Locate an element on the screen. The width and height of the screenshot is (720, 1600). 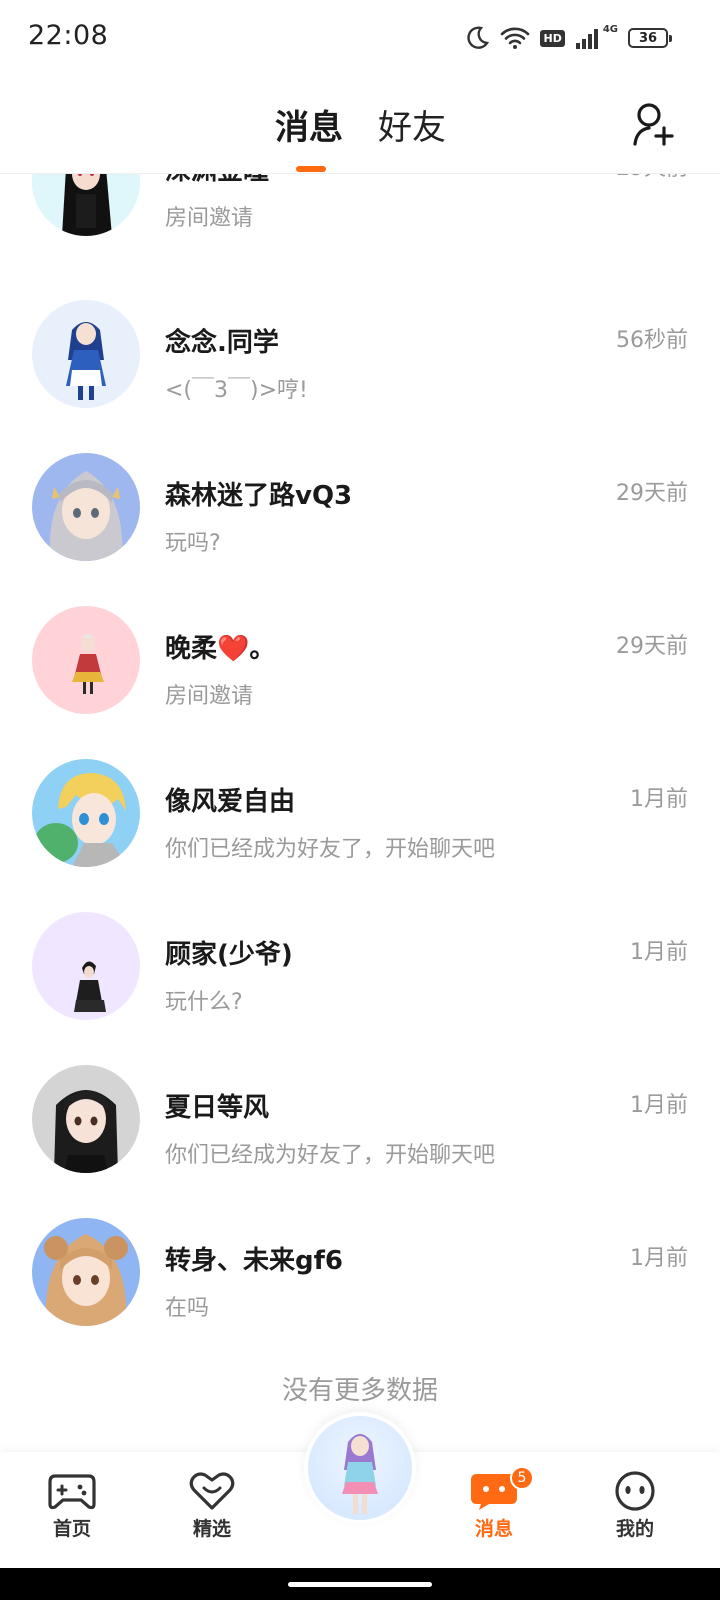
tab-friends: 好友 is located at coordinates (412, 124).